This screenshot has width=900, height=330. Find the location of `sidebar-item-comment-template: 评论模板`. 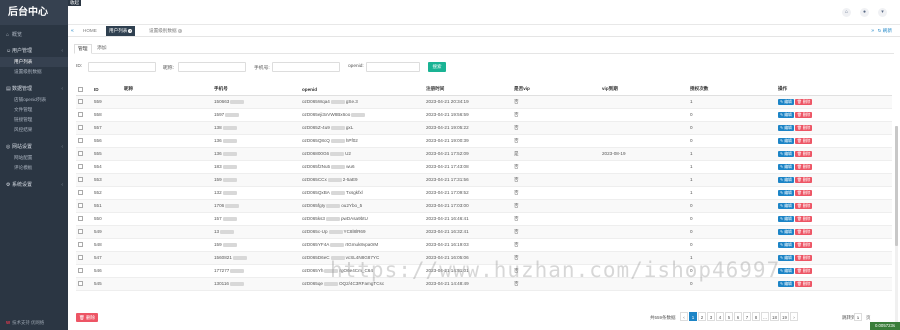

sidebar-item-comment-template: 评论模板 is located at coordinates (34, 168).